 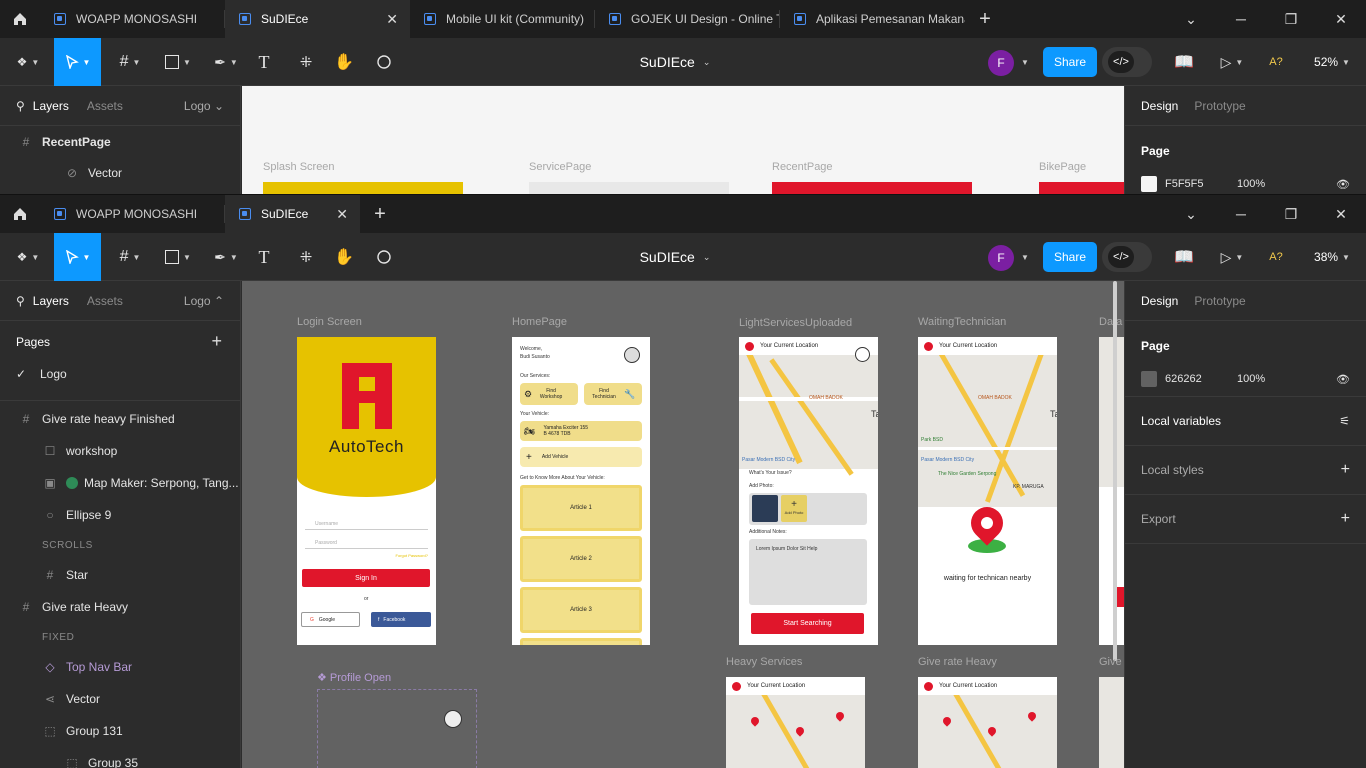 What do you see at coordinates (1245, 421) in the screenshot?
I see `local-variables-row: Local variables ⚟` at bounding box center [1245, 421].